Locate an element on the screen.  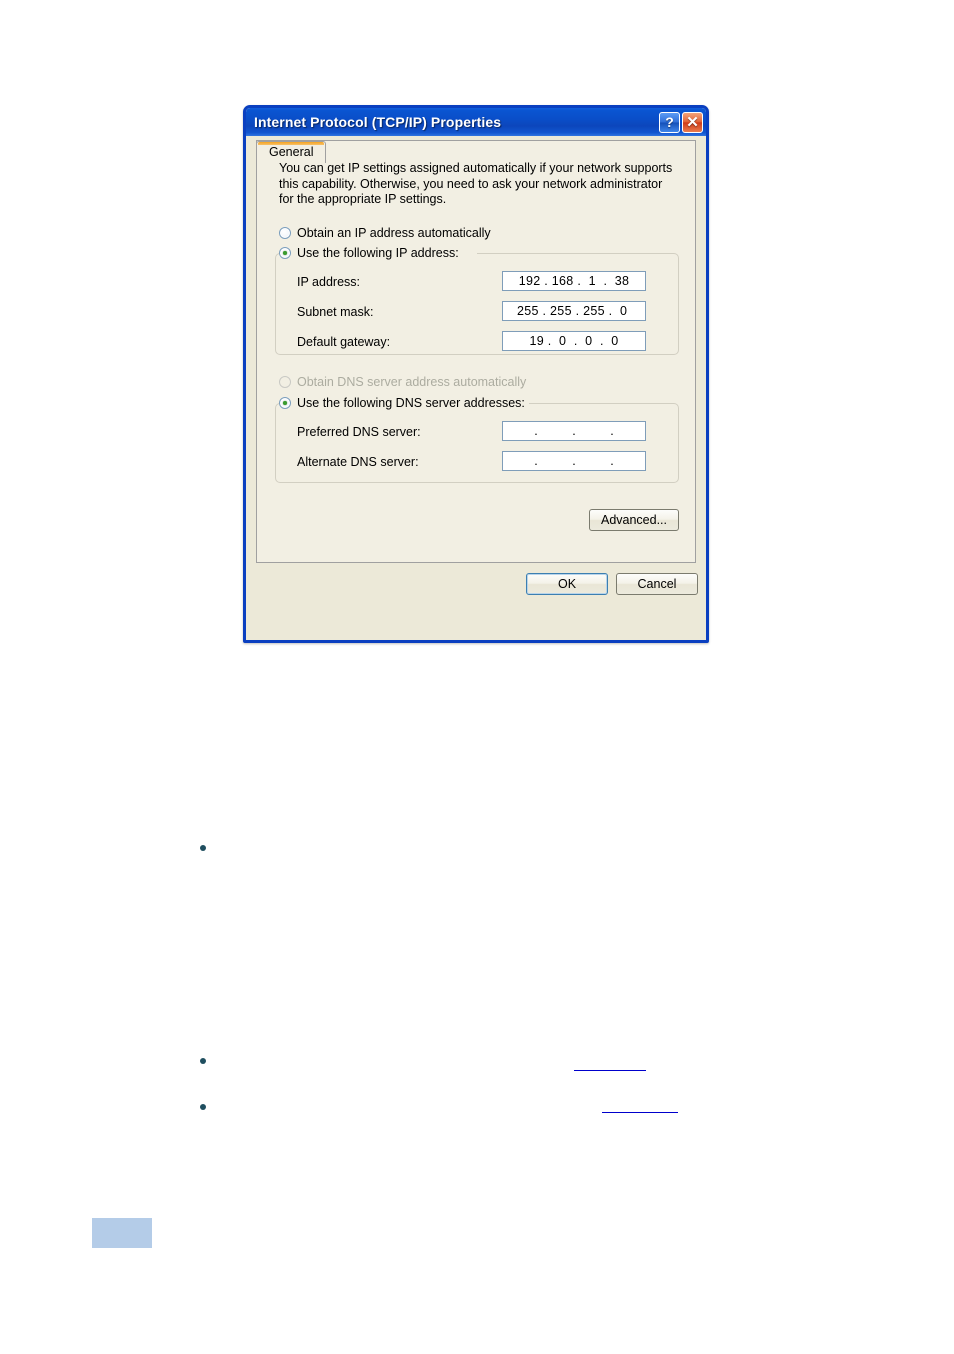
radio-obtain-dns-automatically: Obtain DNS server address automatically is located at coordinates (402, 382).